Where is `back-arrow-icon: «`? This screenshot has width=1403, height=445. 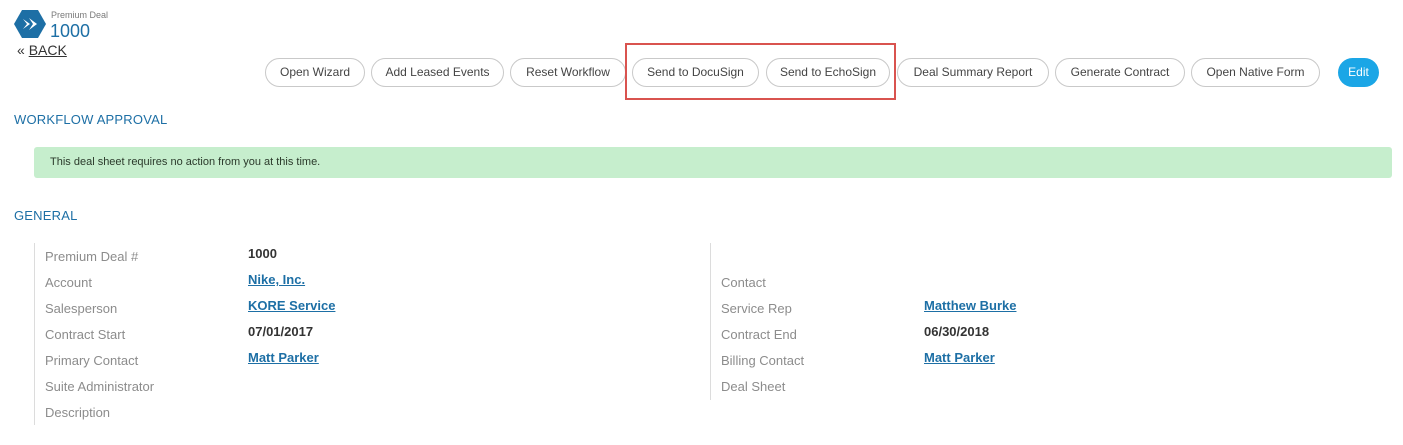 back-arrow-icon: « is located at coordinates (21, 50).